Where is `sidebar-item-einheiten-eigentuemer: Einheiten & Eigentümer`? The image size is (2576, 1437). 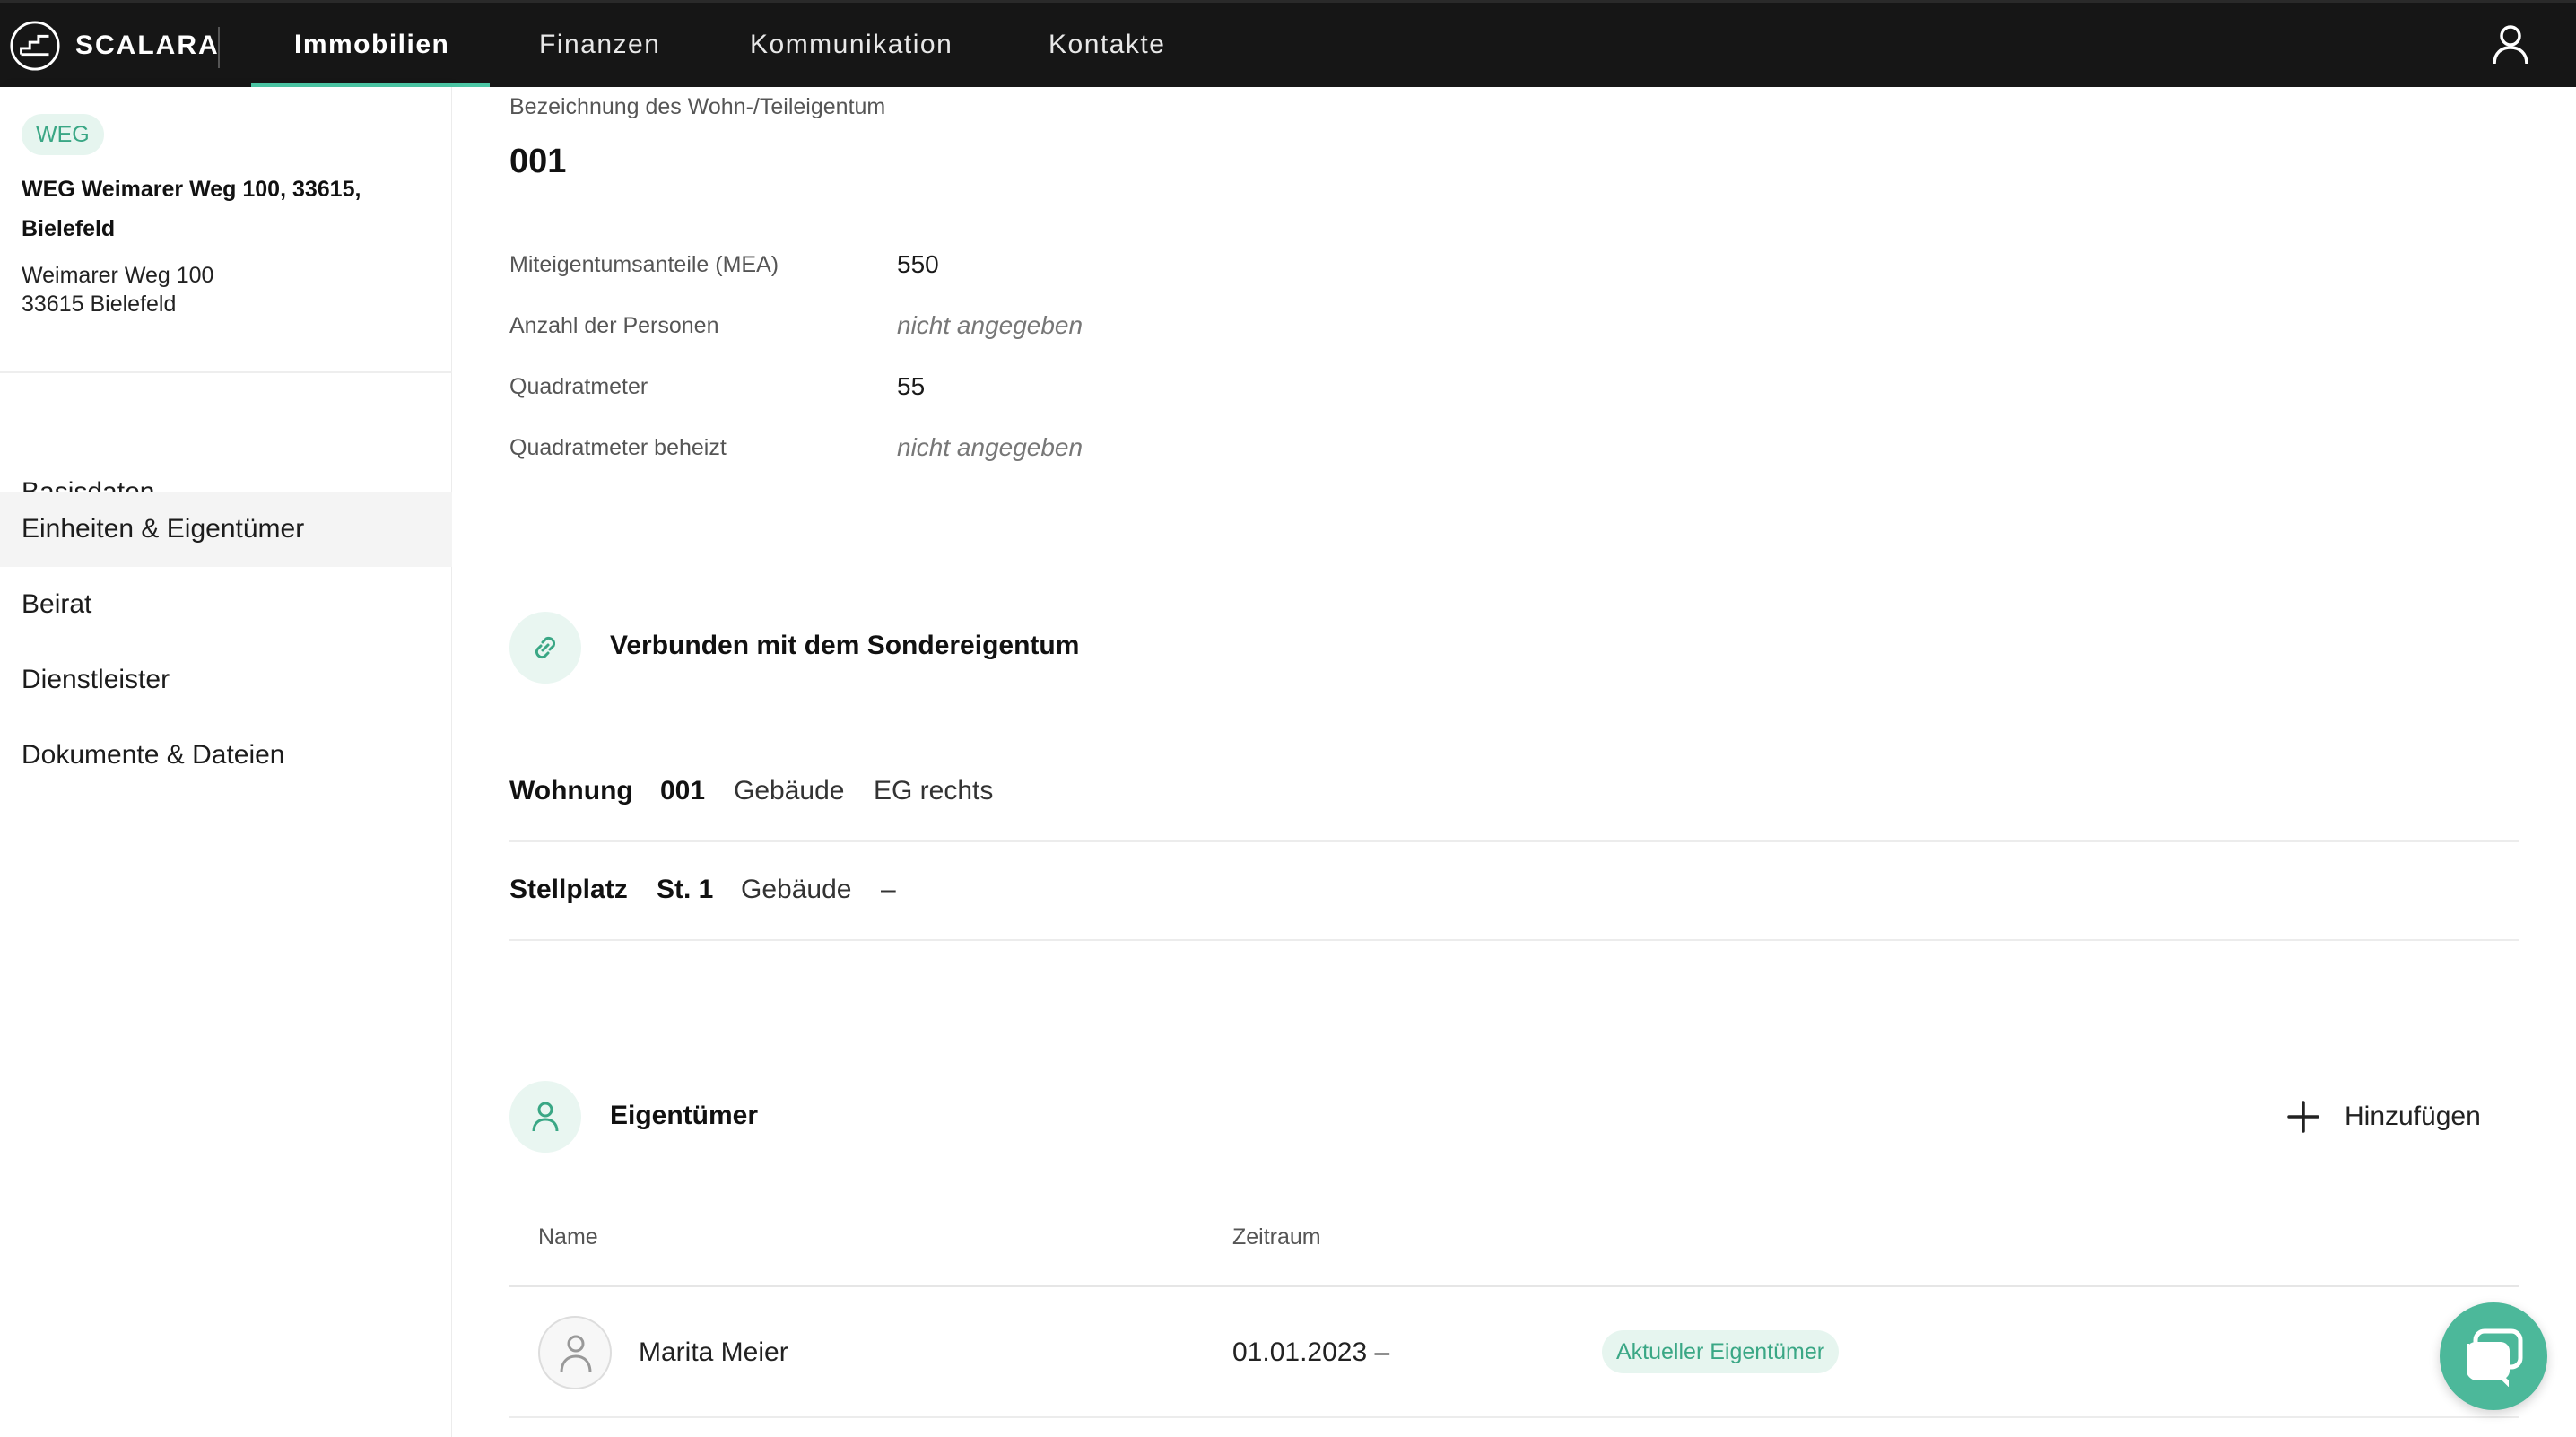 sidebar-item-einheiten-eigentuemer: Einheiten & Eigentümer is located at coordinates (226, 529).